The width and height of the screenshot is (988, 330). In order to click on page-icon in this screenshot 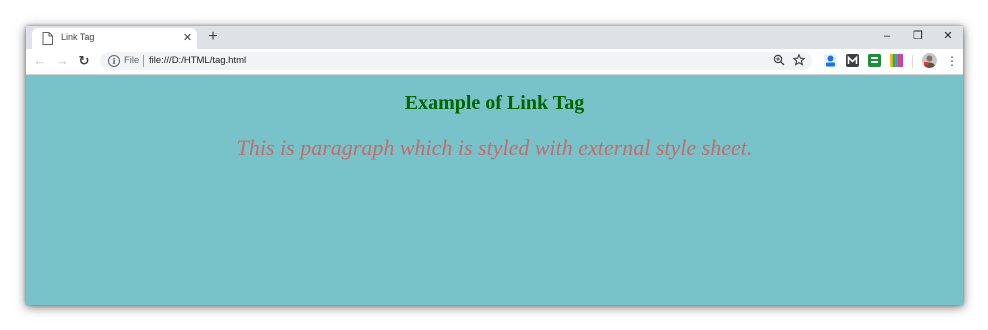, I will do `click(47, 38)`.